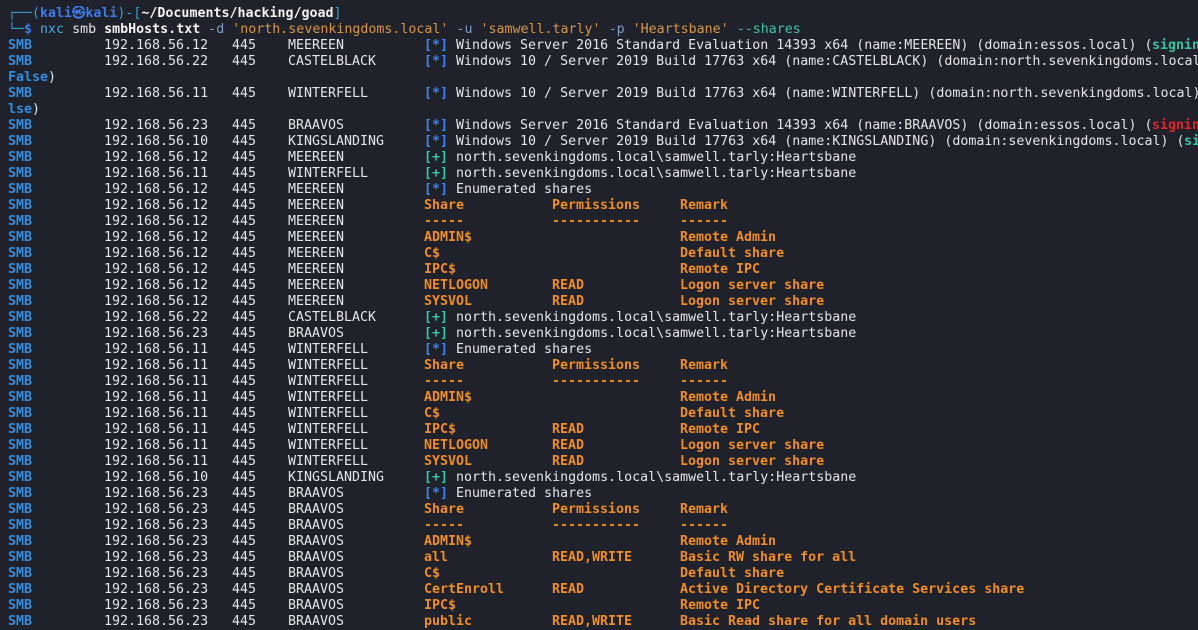 This screenshot has width=1198, height=630. Describe the element at coordinates (216, 29) in the screenshot. I see `command-flag: -d` at that location.